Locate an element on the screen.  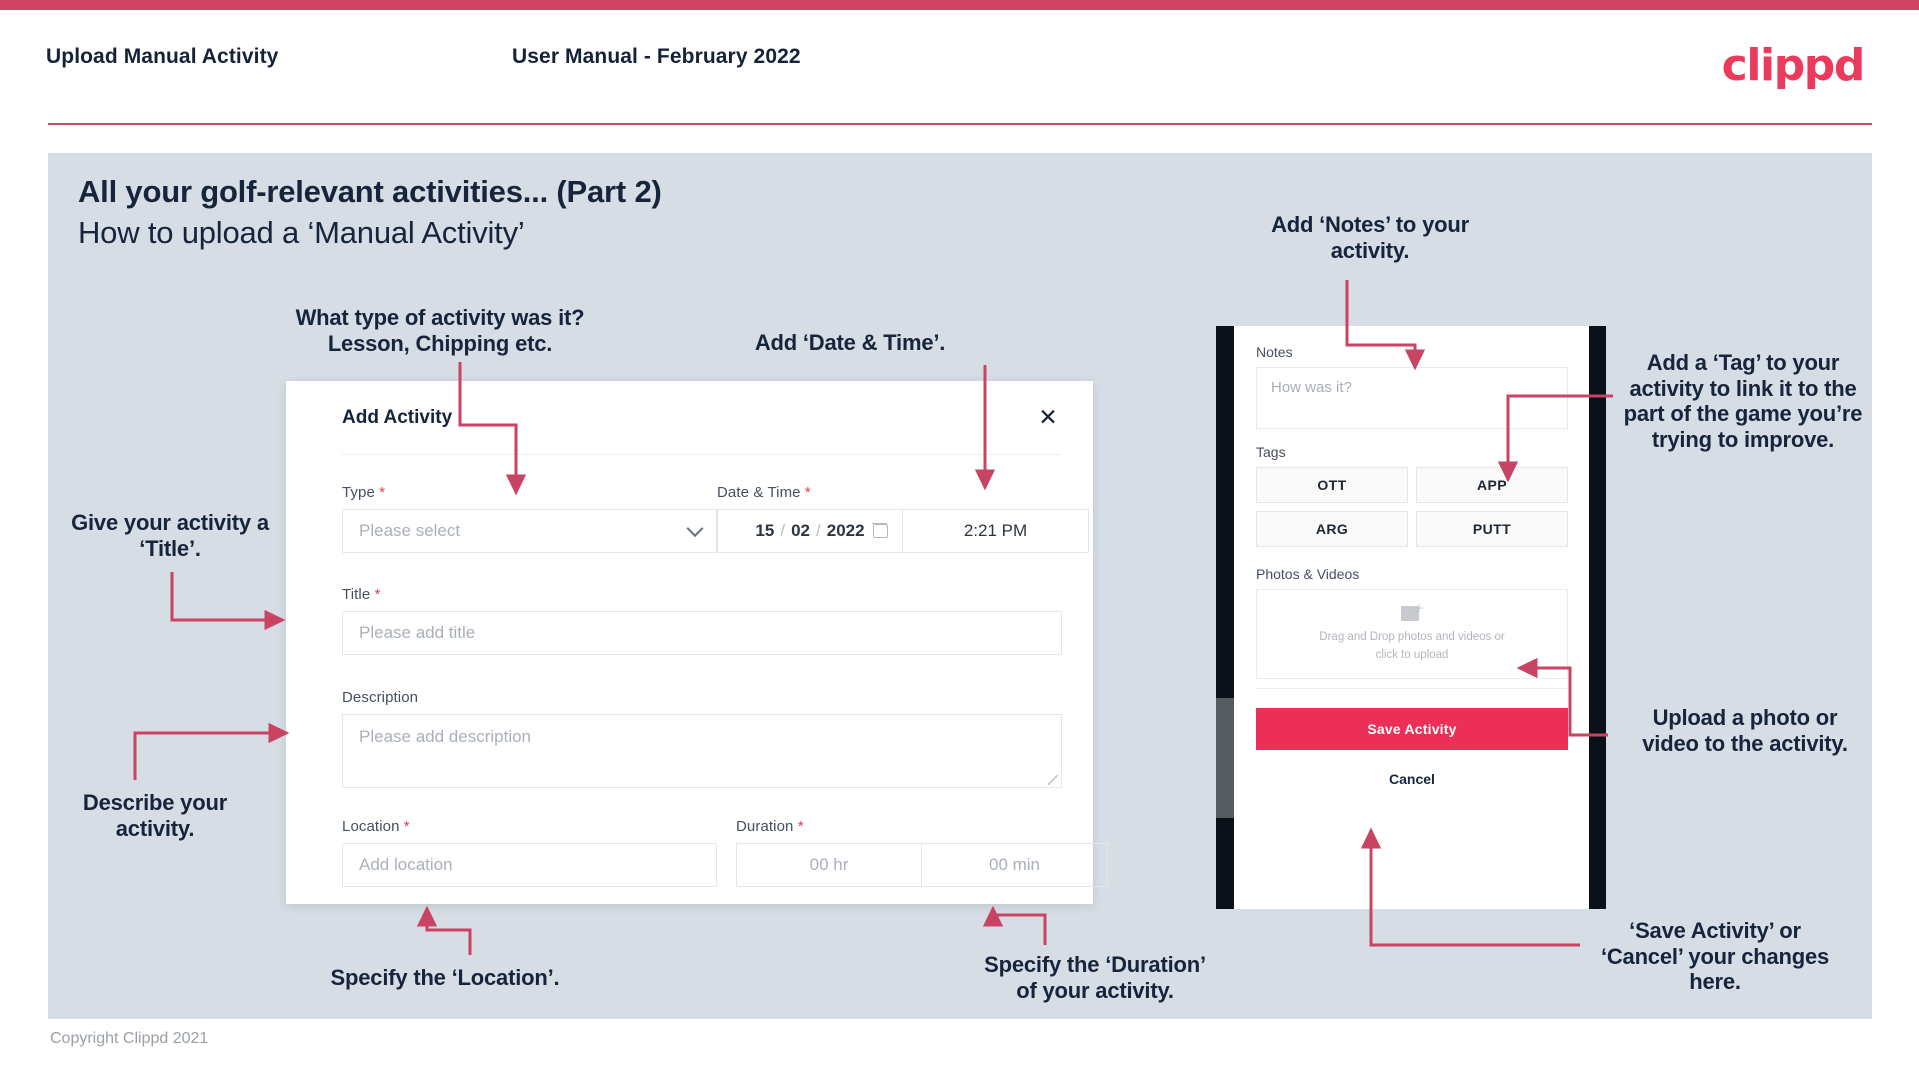
tags-grid: OTT APP ARG PUTT is located at coordinates (1412, 507).